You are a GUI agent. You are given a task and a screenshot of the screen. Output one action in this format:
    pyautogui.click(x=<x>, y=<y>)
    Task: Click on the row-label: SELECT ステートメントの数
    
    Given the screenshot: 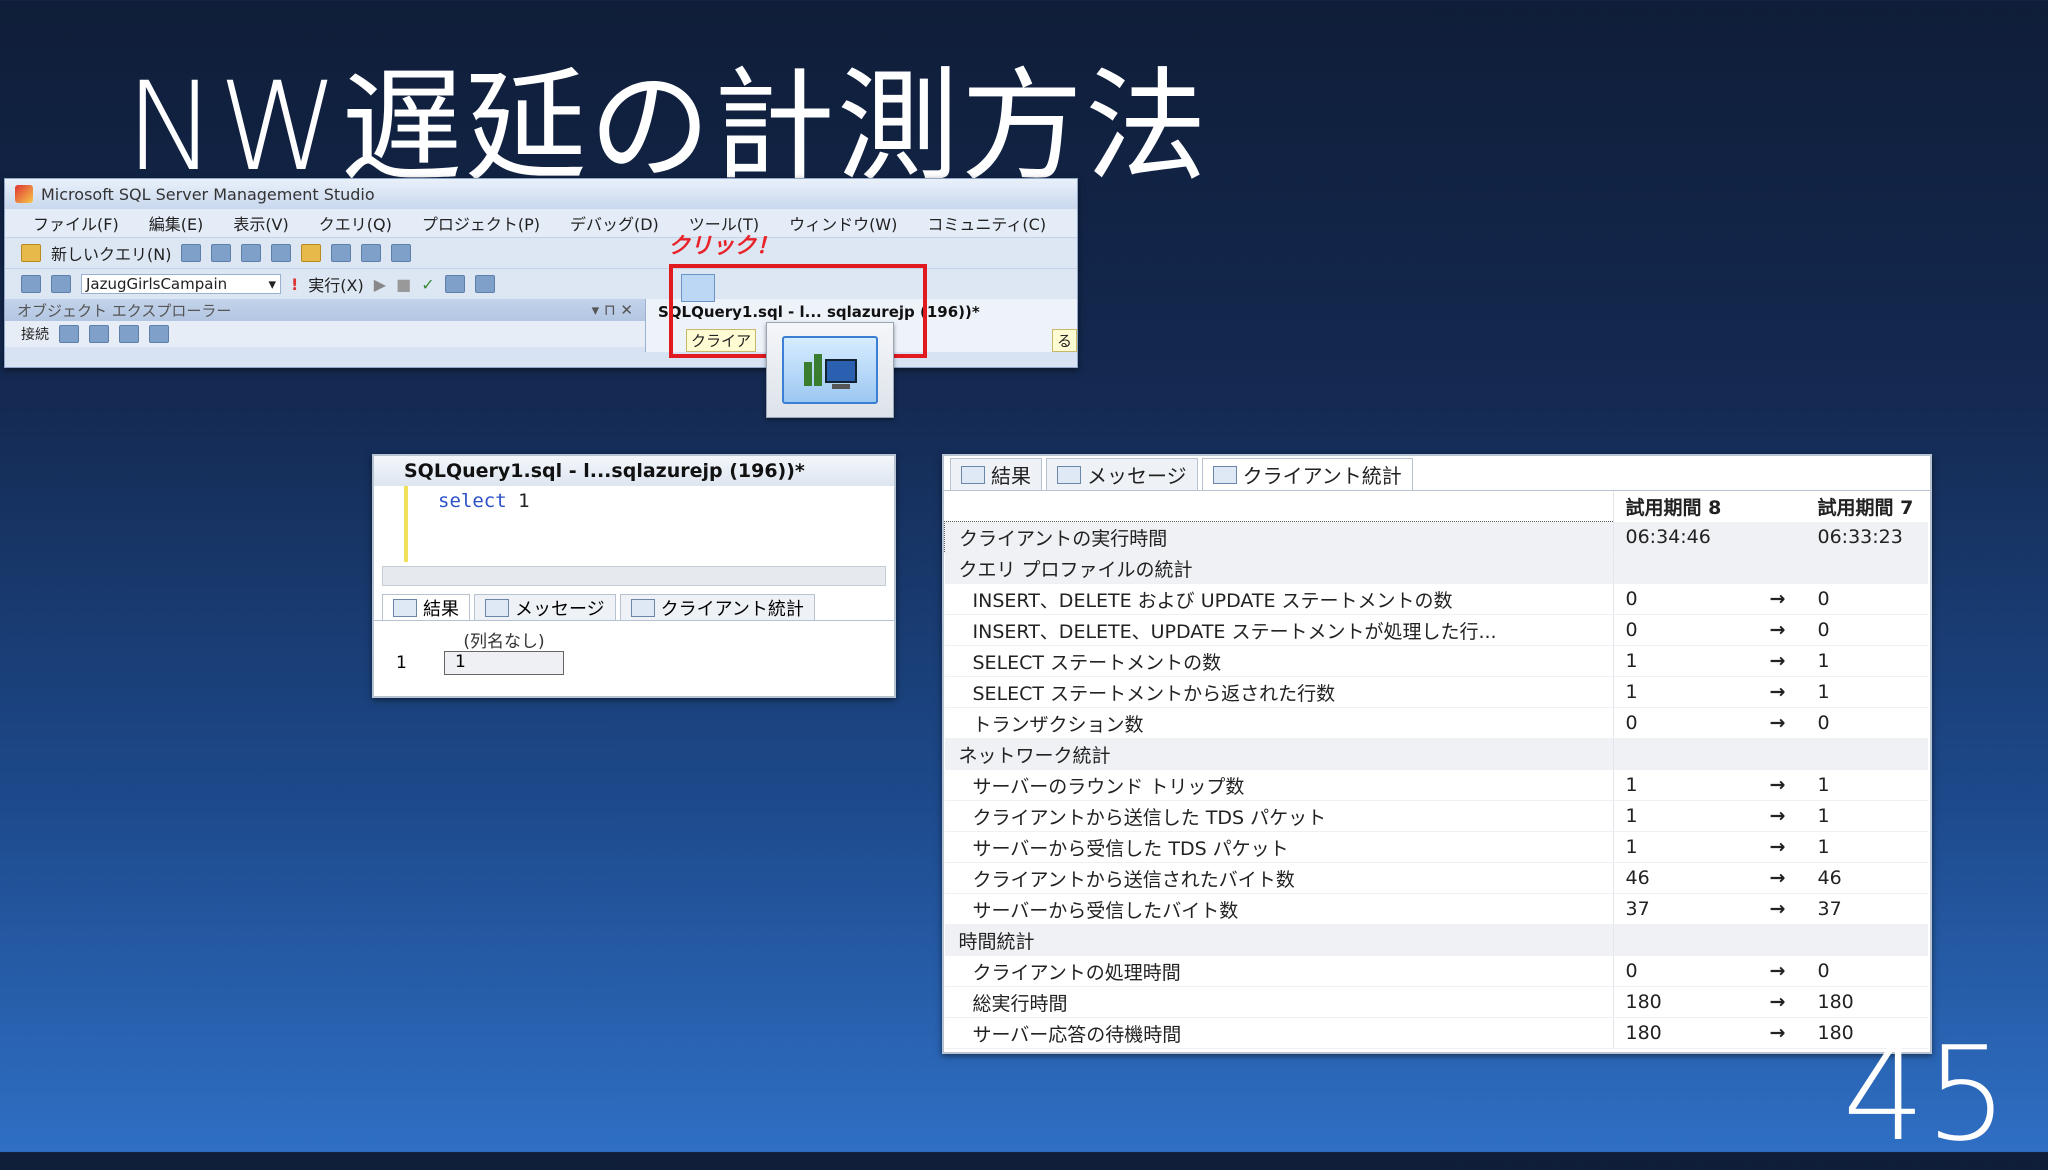 What is the action you would take?
    pyautogui.click(x=1278, y=661)
    